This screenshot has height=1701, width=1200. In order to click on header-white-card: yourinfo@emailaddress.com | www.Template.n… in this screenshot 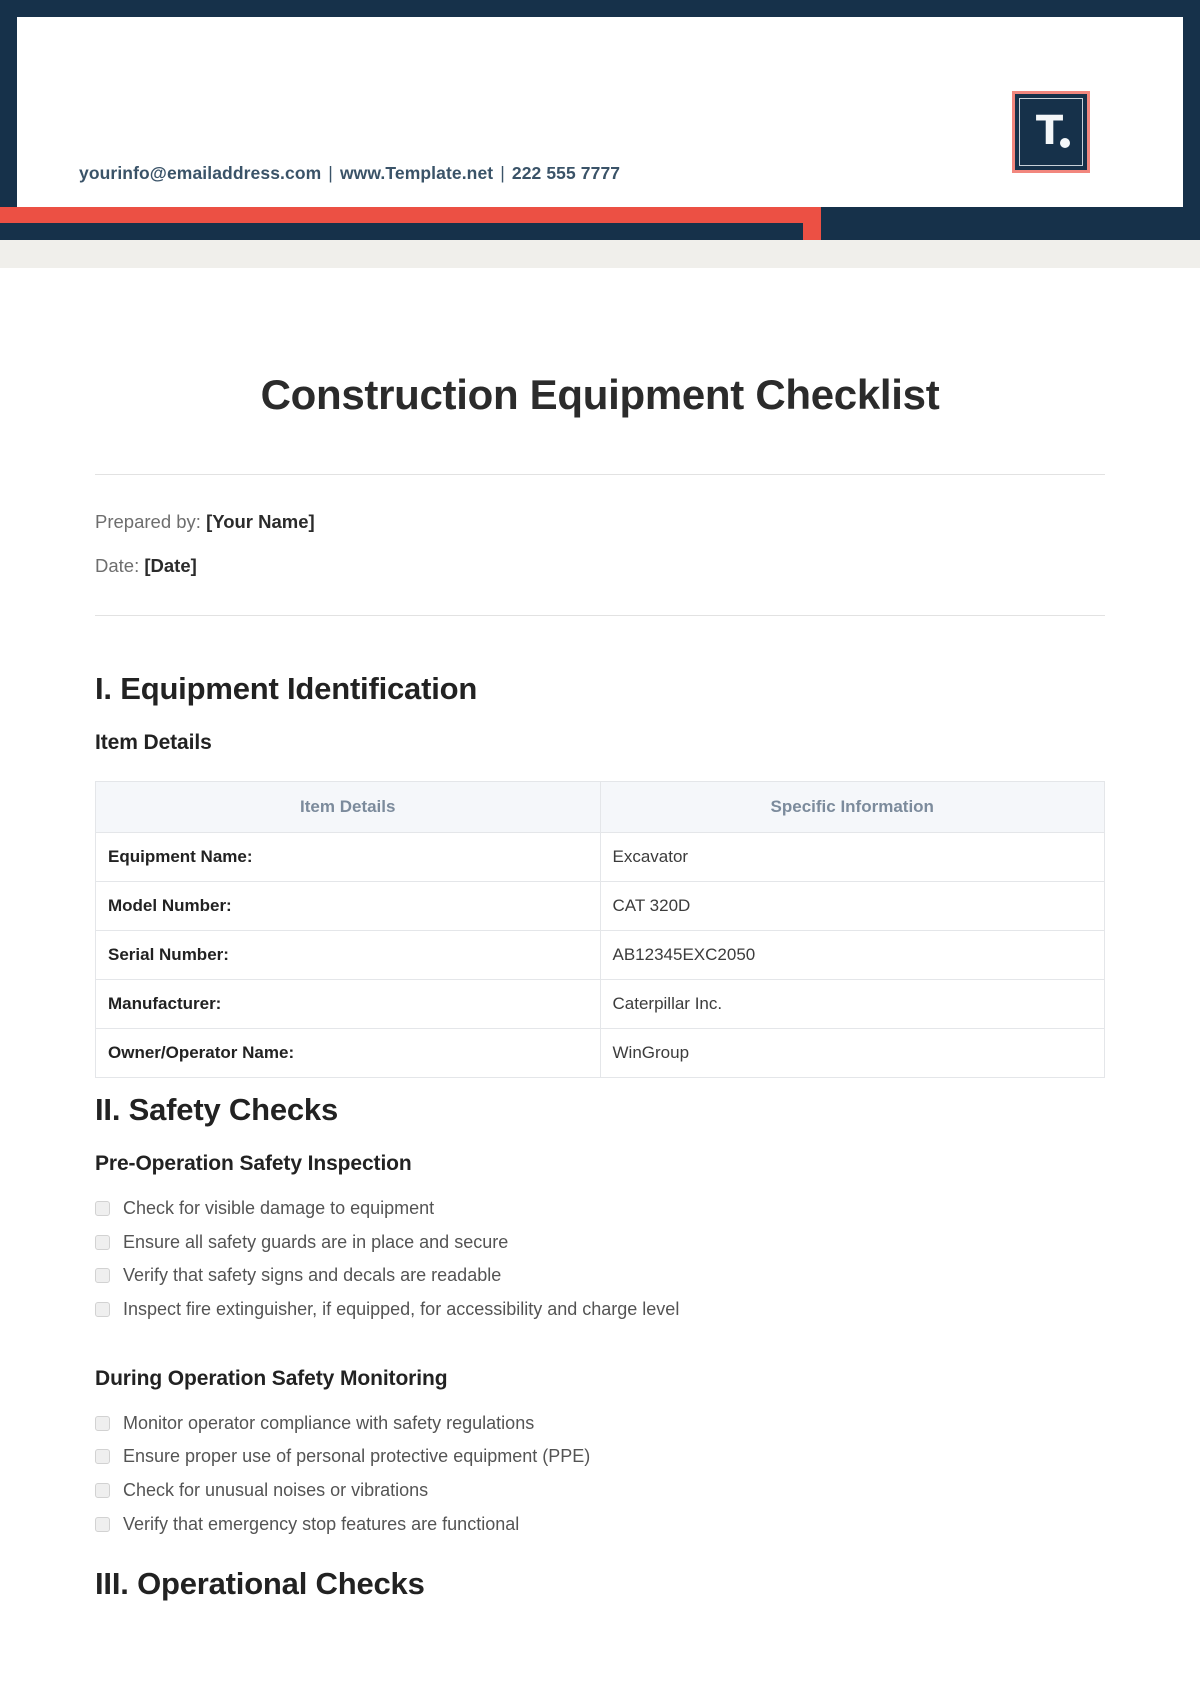, I will do `click(600, 112)`.